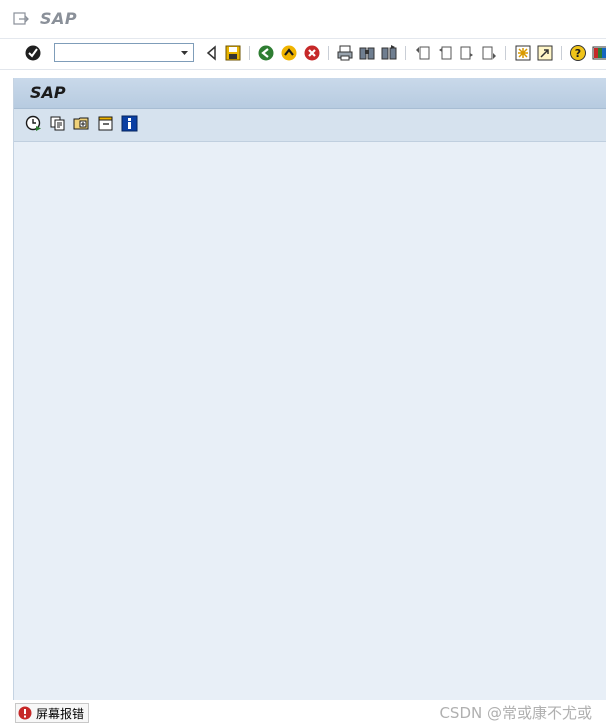  What do you see at coordinates (310, 93) in the screenshot?
I see `panel-header: SAP` at bounding box center [310, 93].